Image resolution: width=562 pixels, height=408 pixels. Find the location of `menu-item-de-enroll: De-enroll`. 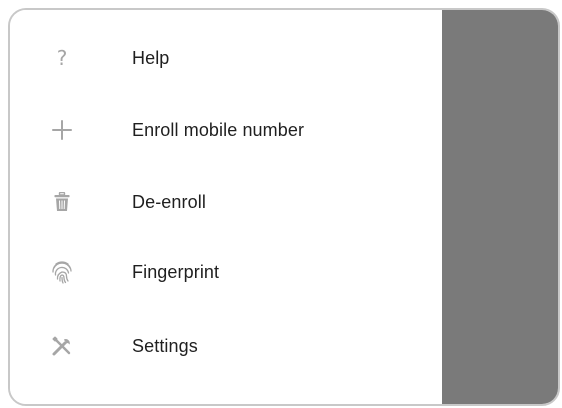

menu-item-de-enroll: De-enroll is located at coordinates (226, 202).